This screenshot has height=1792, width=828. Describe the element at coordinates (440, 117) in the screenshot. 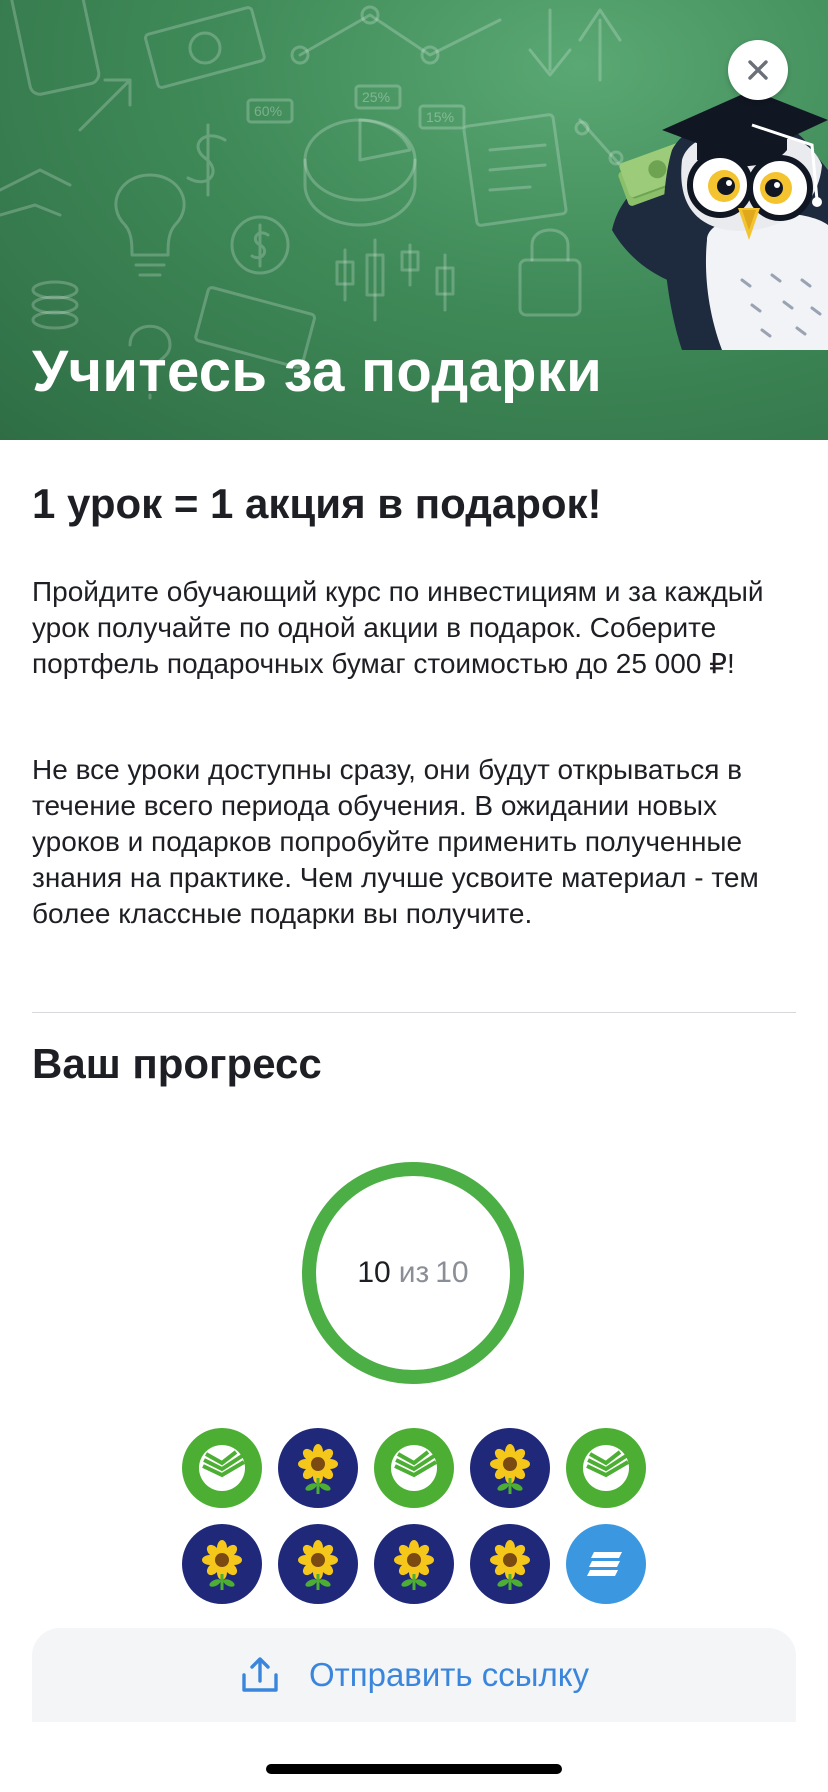

I see `doodle-label-15: 15%` at that location.